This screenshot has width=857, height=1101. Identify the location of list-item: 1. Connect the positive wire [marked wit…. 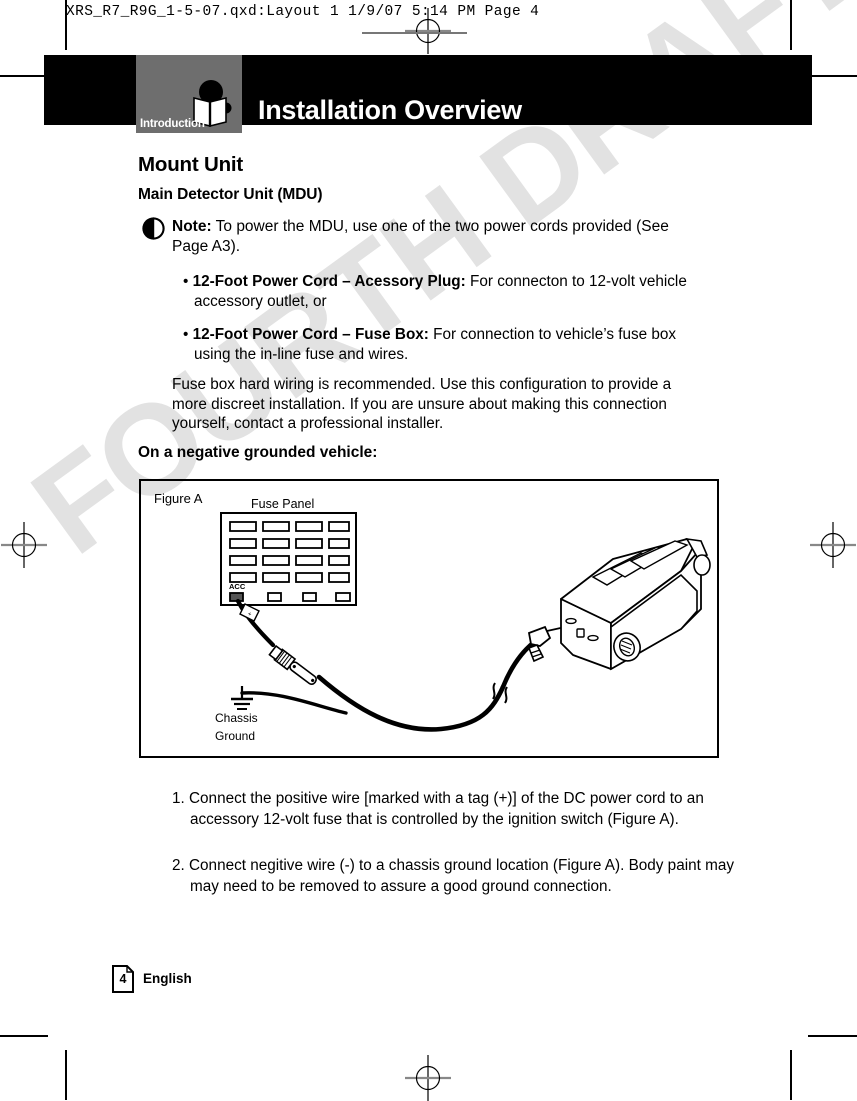
(438, 809).